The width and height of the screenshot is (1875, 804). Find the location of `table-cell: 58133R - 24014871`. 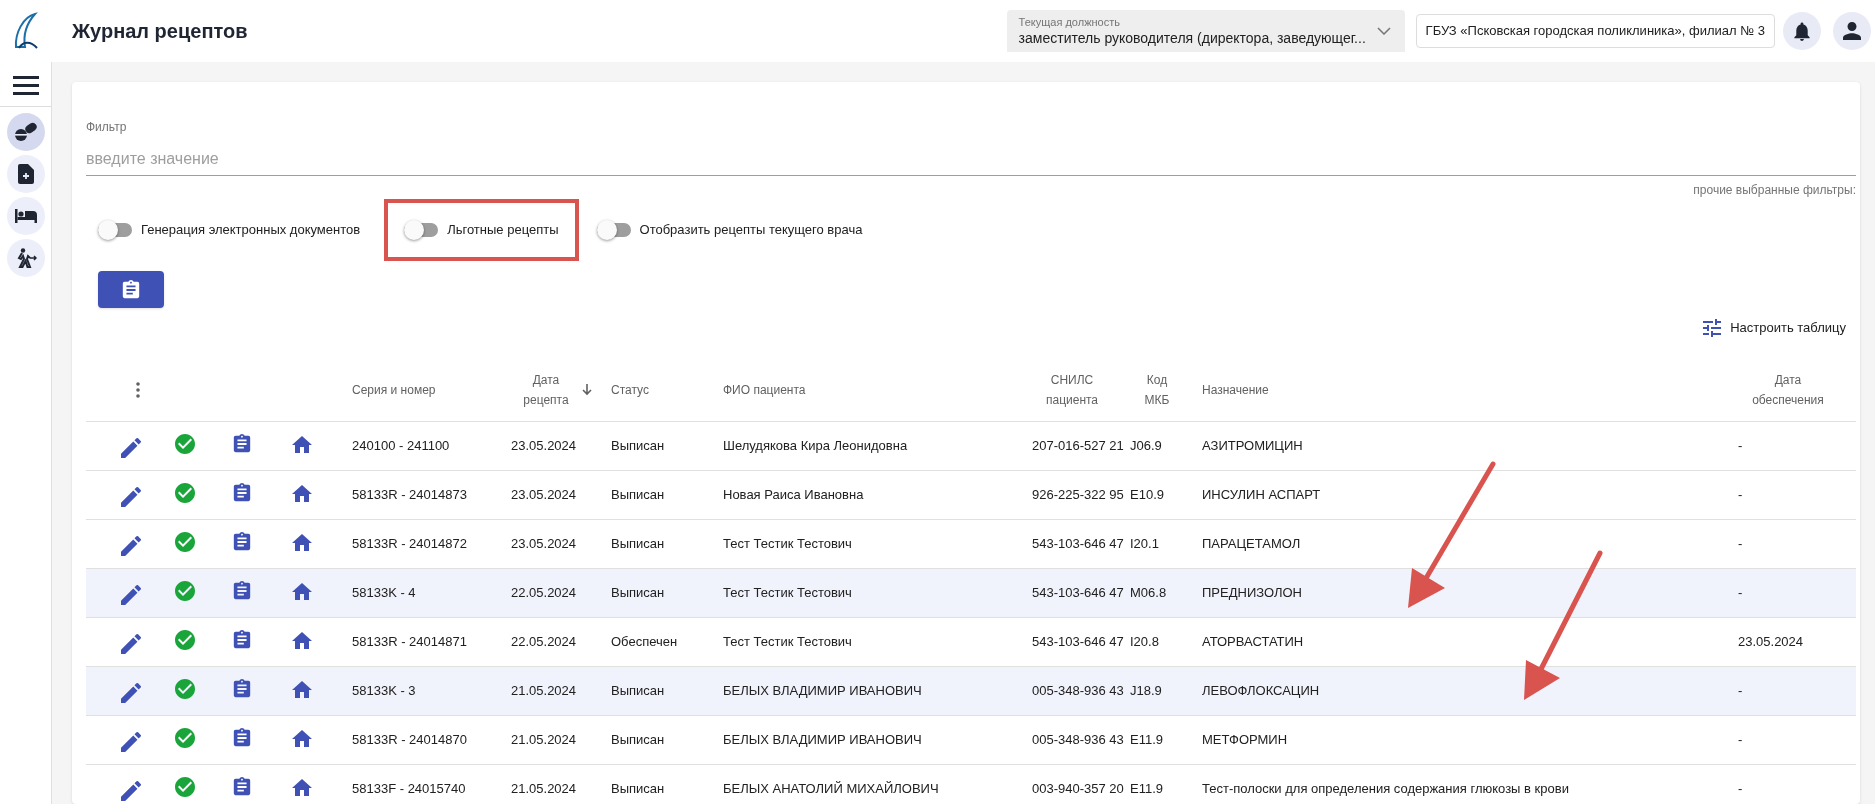

table-cell: 58133R - 24014871 is located at coordinates (409, 641).